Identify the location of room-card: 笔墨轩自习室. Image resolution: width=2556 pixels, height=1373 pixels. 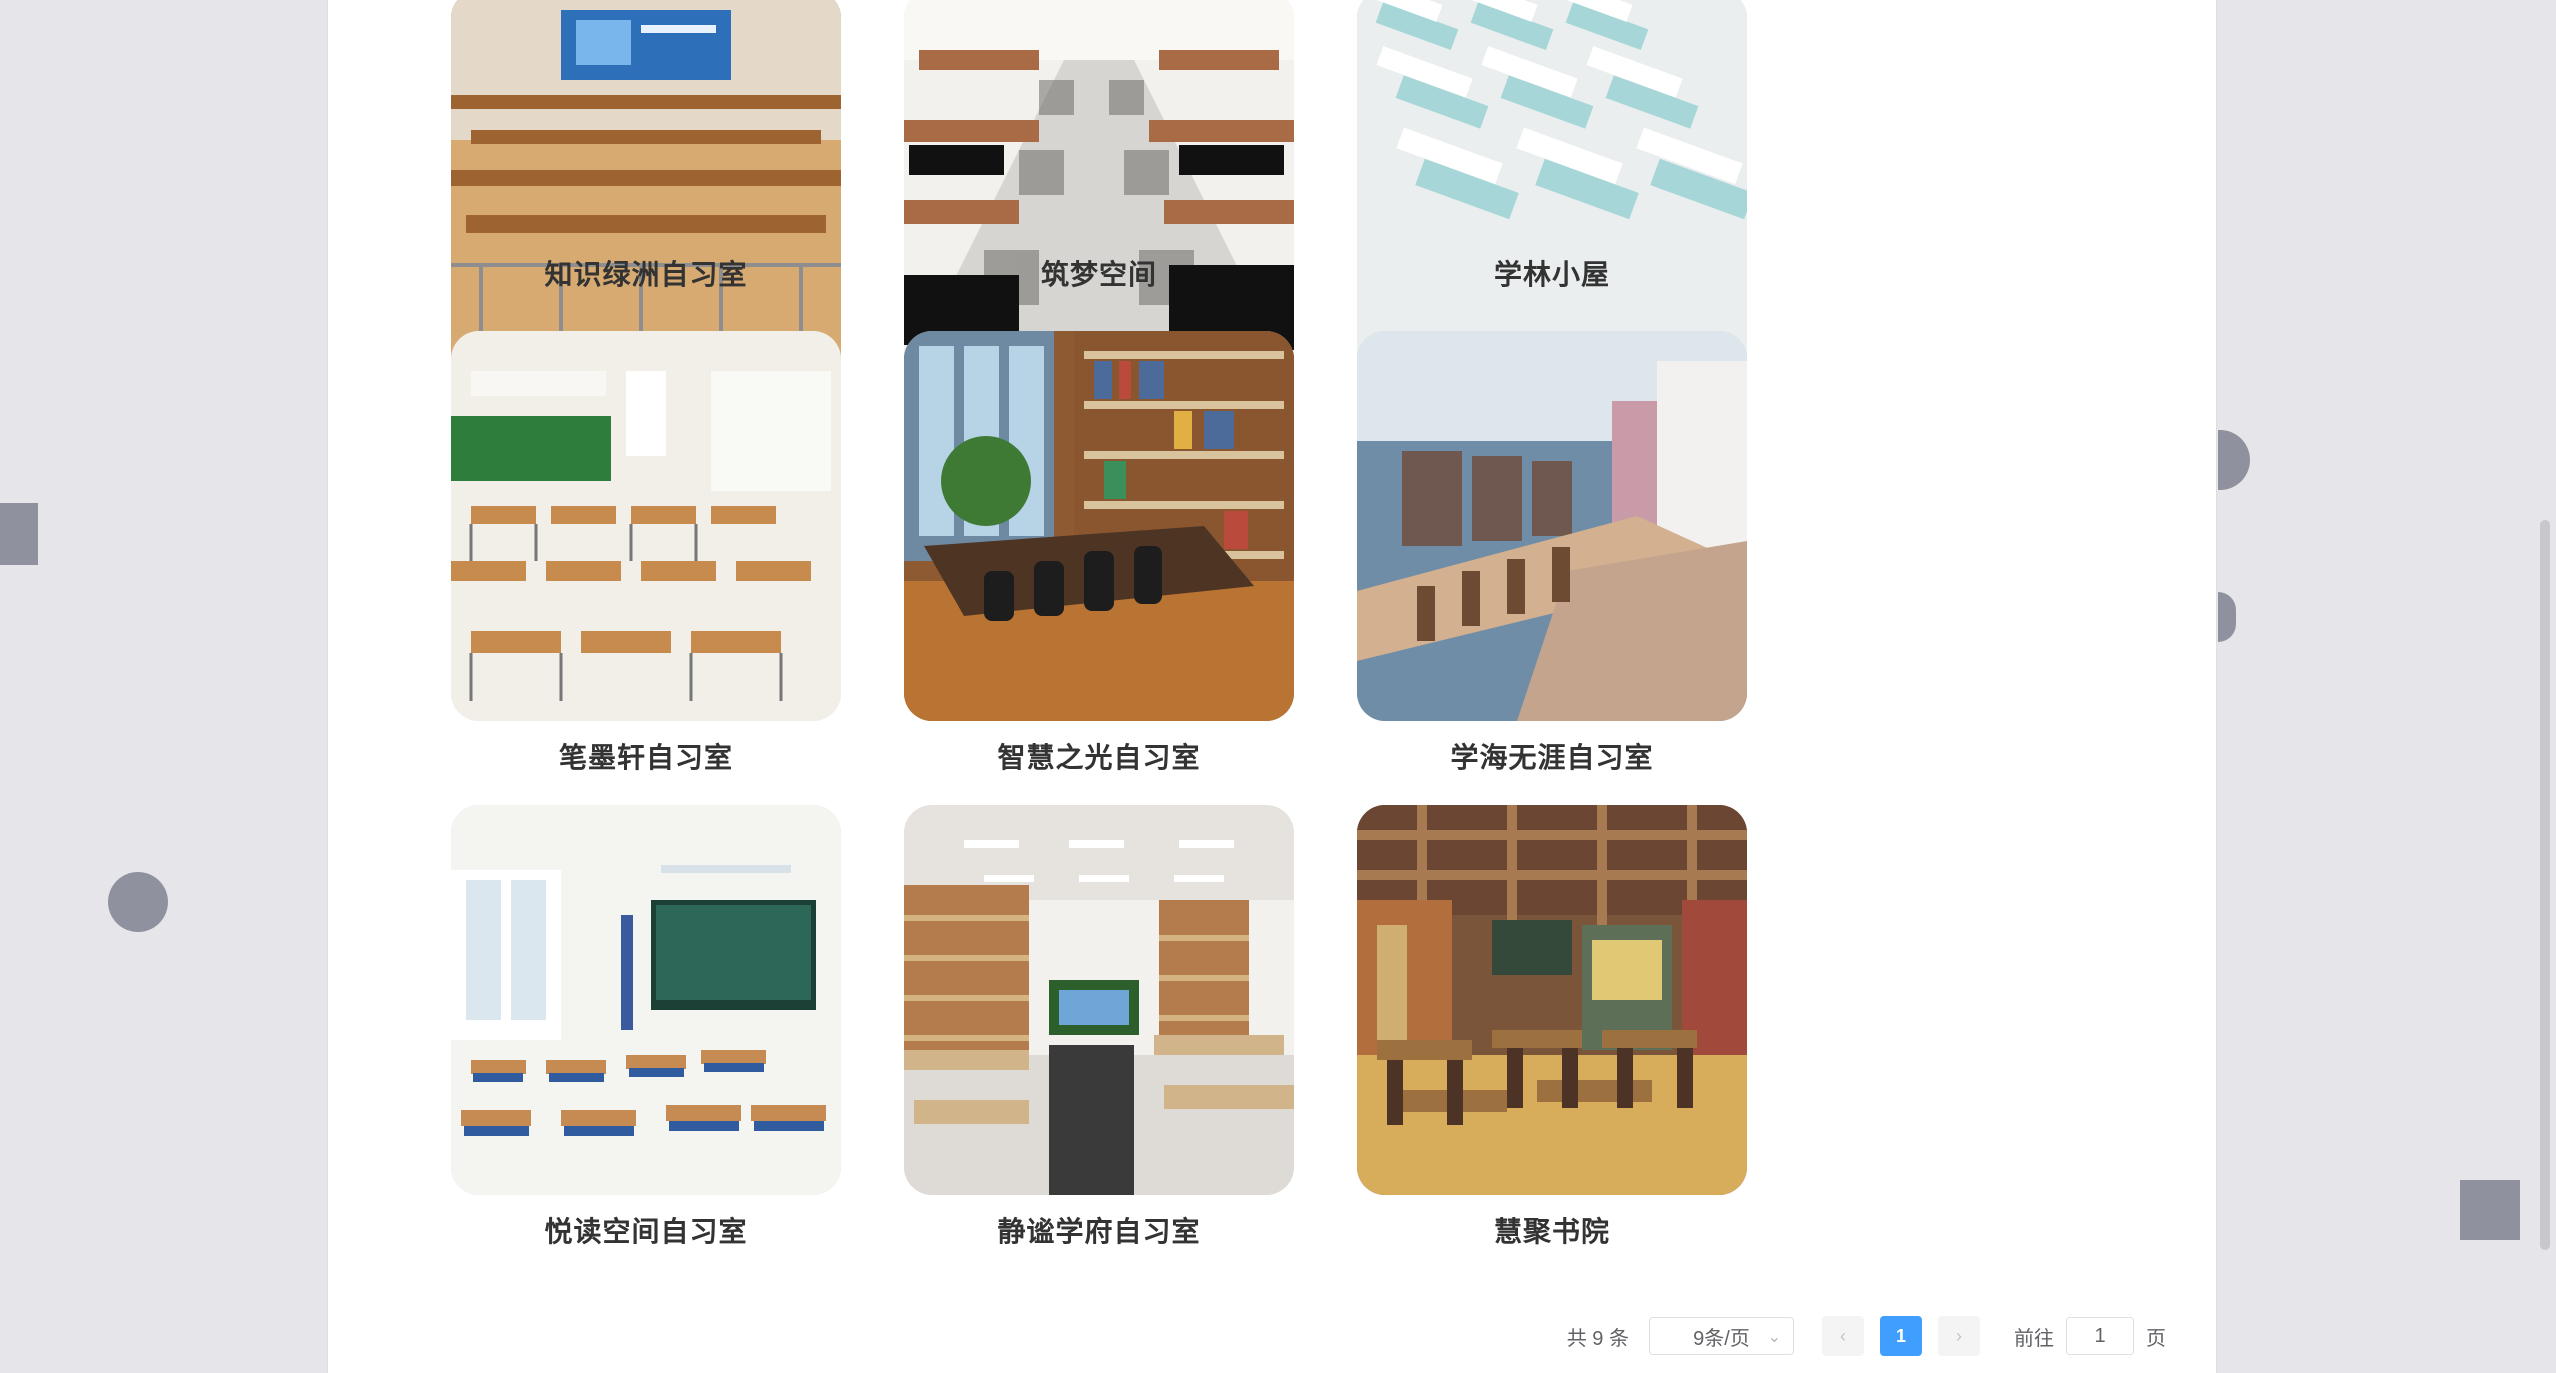
(646, 566).